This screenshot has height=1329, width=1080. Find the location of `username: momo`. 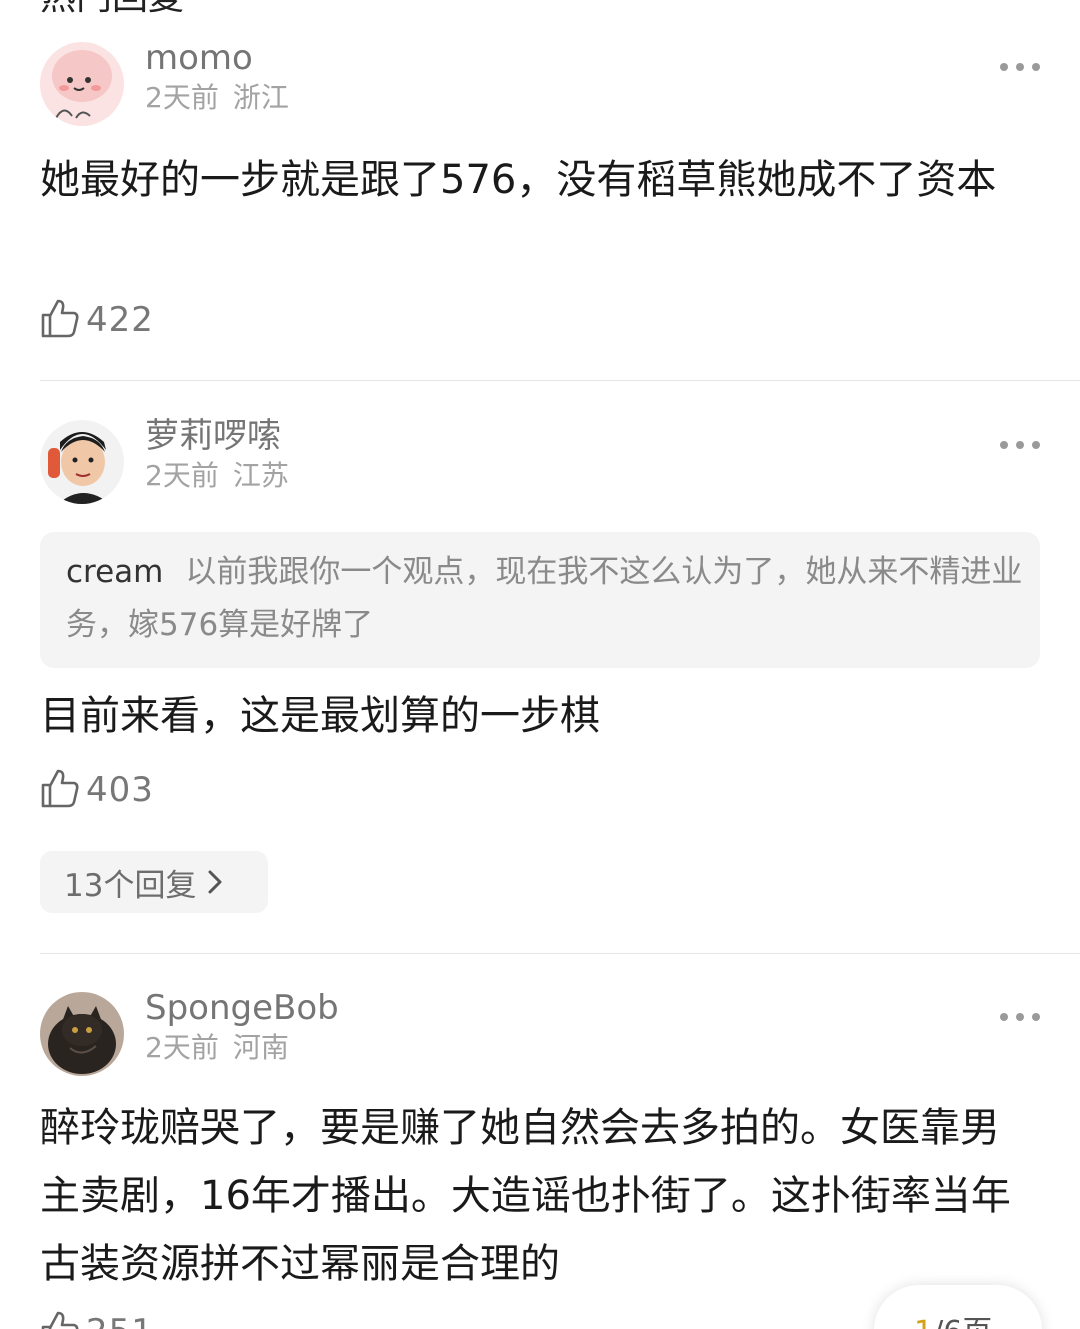

username: momo is located at coordinates (199, 58).